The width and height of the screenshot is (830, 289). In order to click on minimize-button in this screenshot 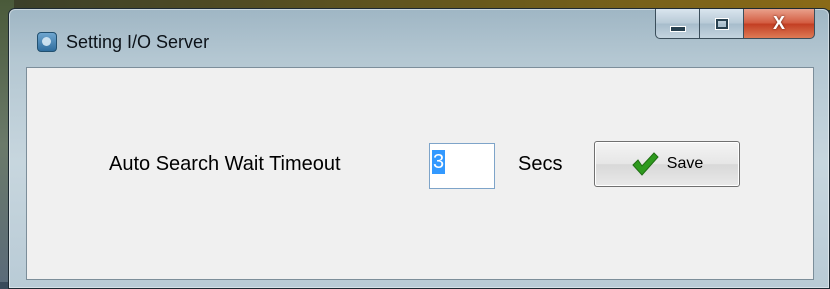, I will do `click(677, 24)`.